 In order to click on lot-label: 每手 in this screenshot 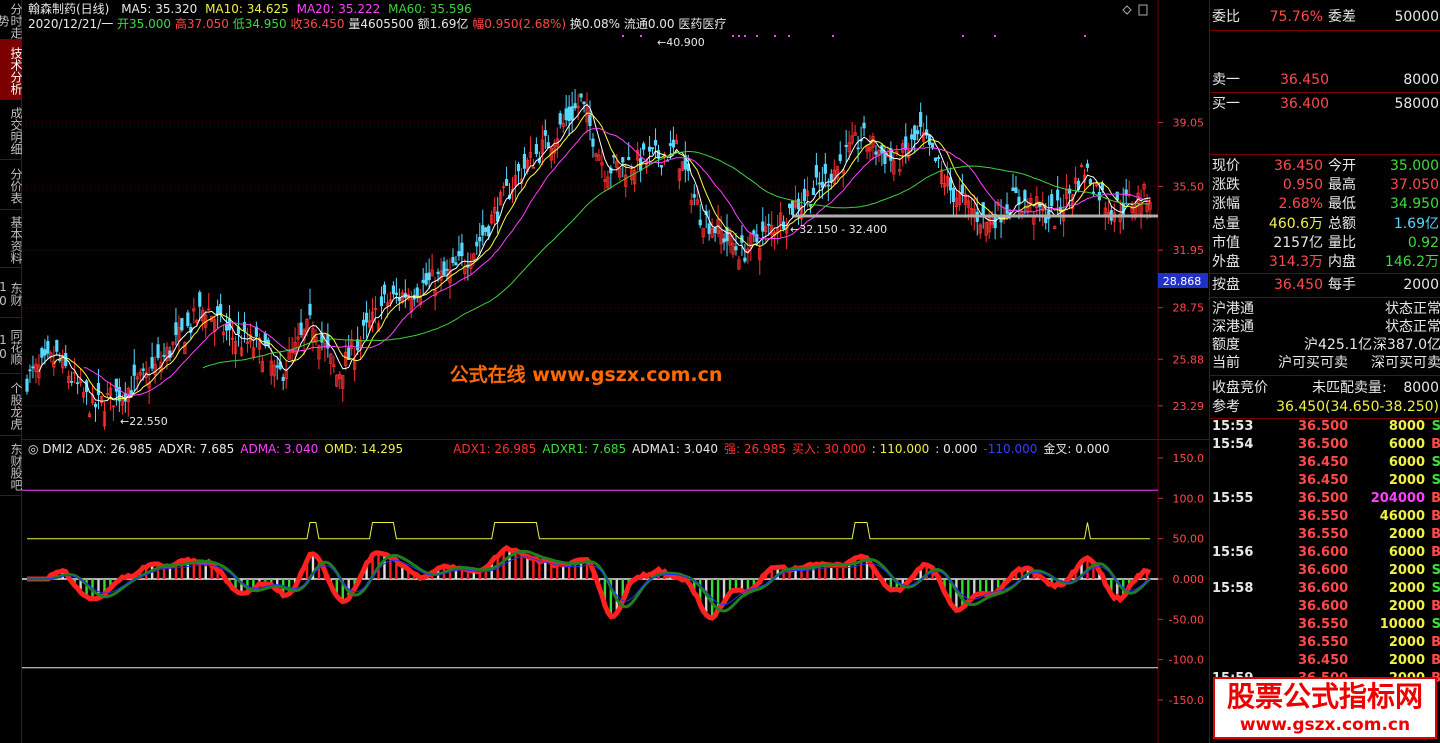, I will do `click(1342, 285)`.